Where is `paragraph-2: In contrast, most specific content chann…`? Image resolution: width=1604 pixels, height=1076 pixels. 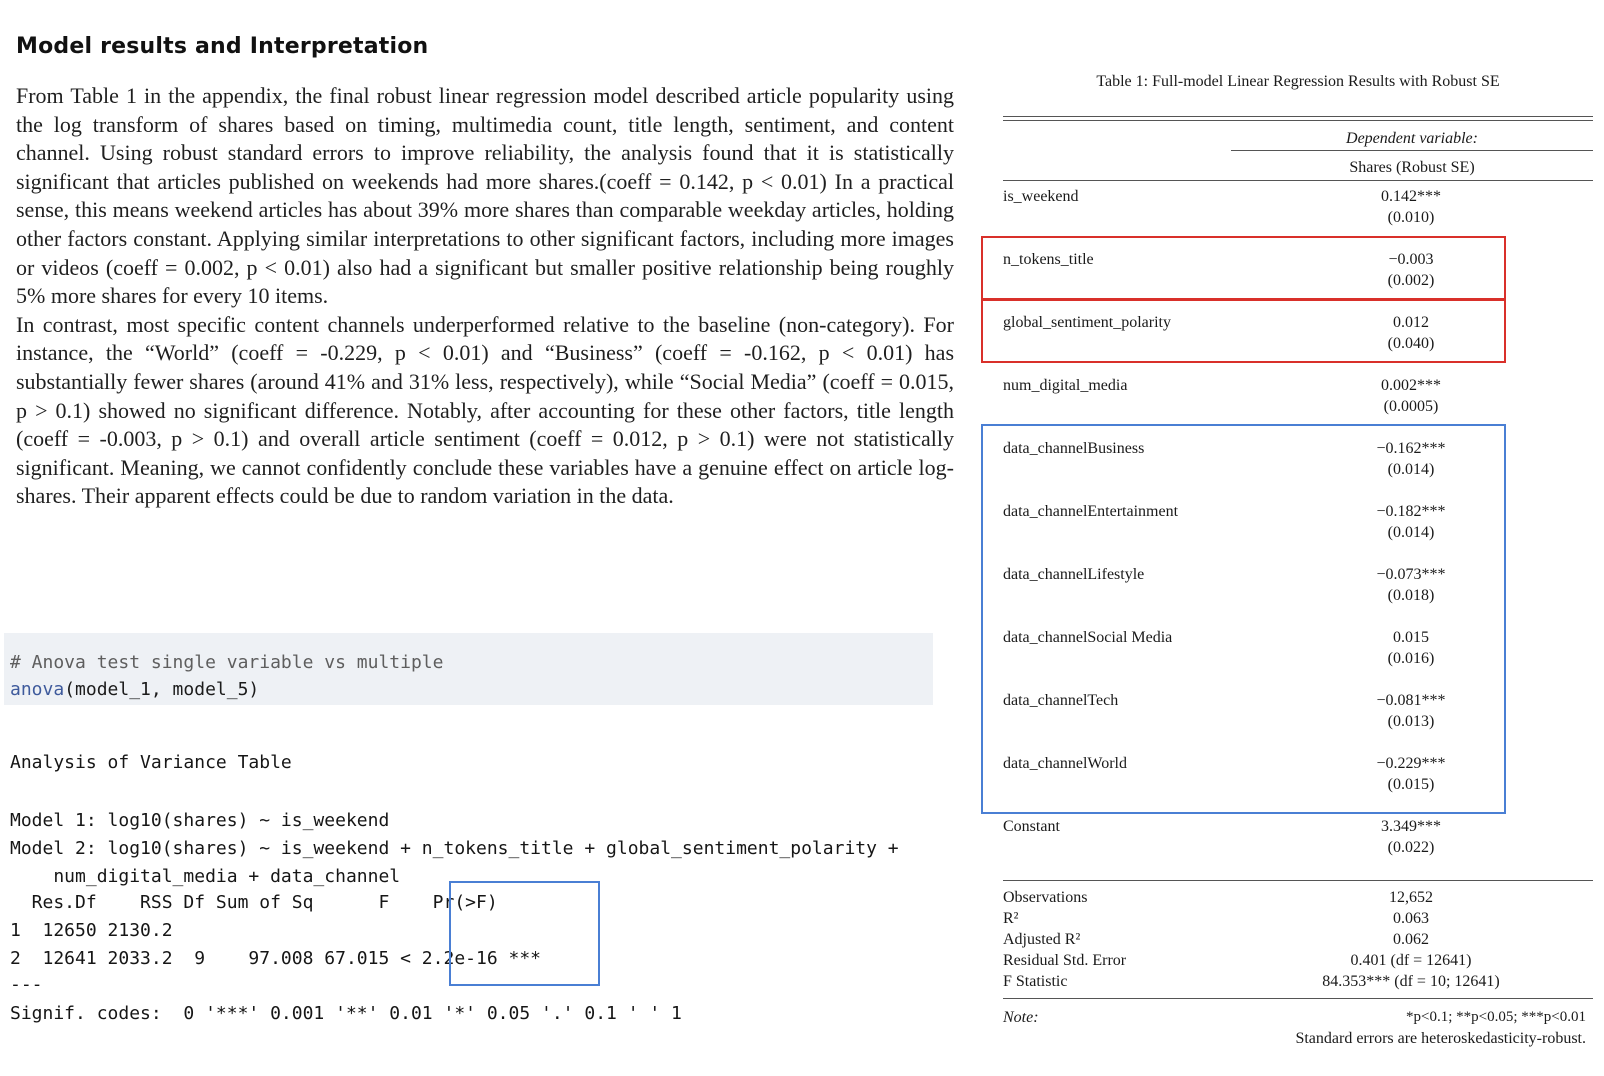
paragraph-2: In contrast, most specific content chann… is located at coordinates (485, 410).